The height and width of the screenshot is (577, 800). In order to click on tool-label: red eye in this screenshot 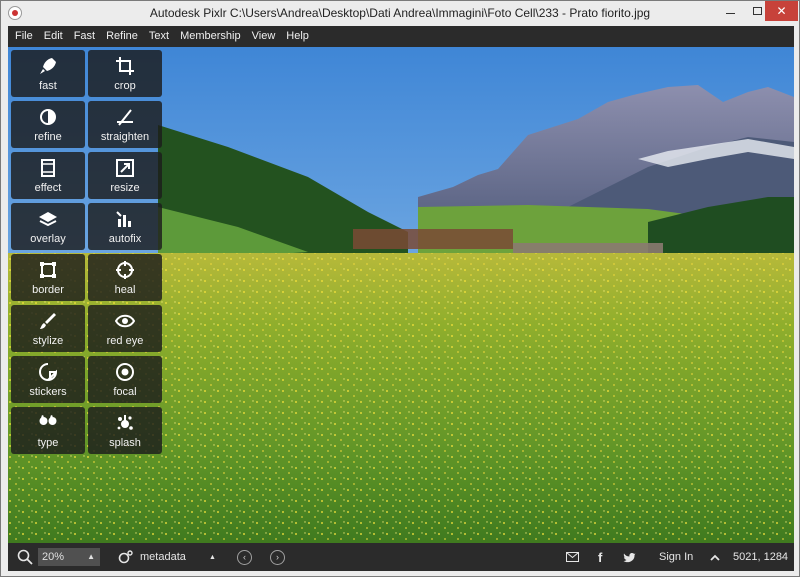, I will do `click(125, 341)`.